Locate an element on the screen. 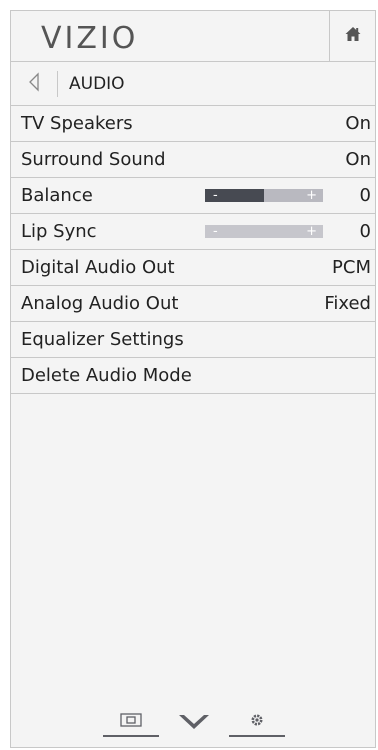 Image resolution: width=378 pixels, height=750 pixels. menu-item-label: Surround Sound is located at coordinates (93, 159).